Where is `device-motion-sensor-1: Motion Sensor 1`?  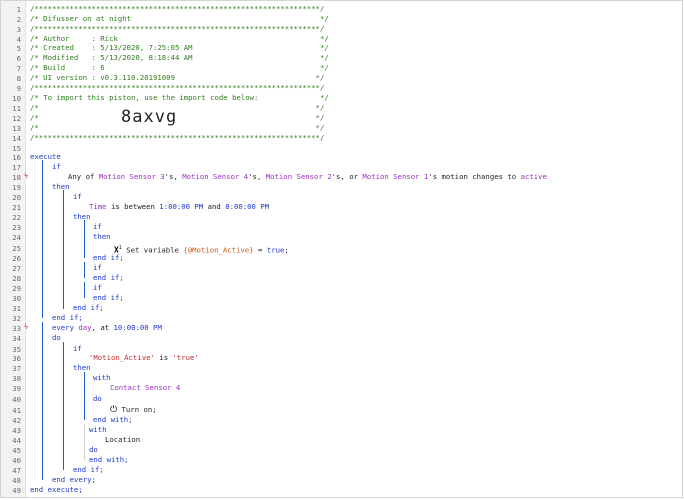 device-motion-sensor-1: Motion Sensor 1 is located at coordinates (395, 176).